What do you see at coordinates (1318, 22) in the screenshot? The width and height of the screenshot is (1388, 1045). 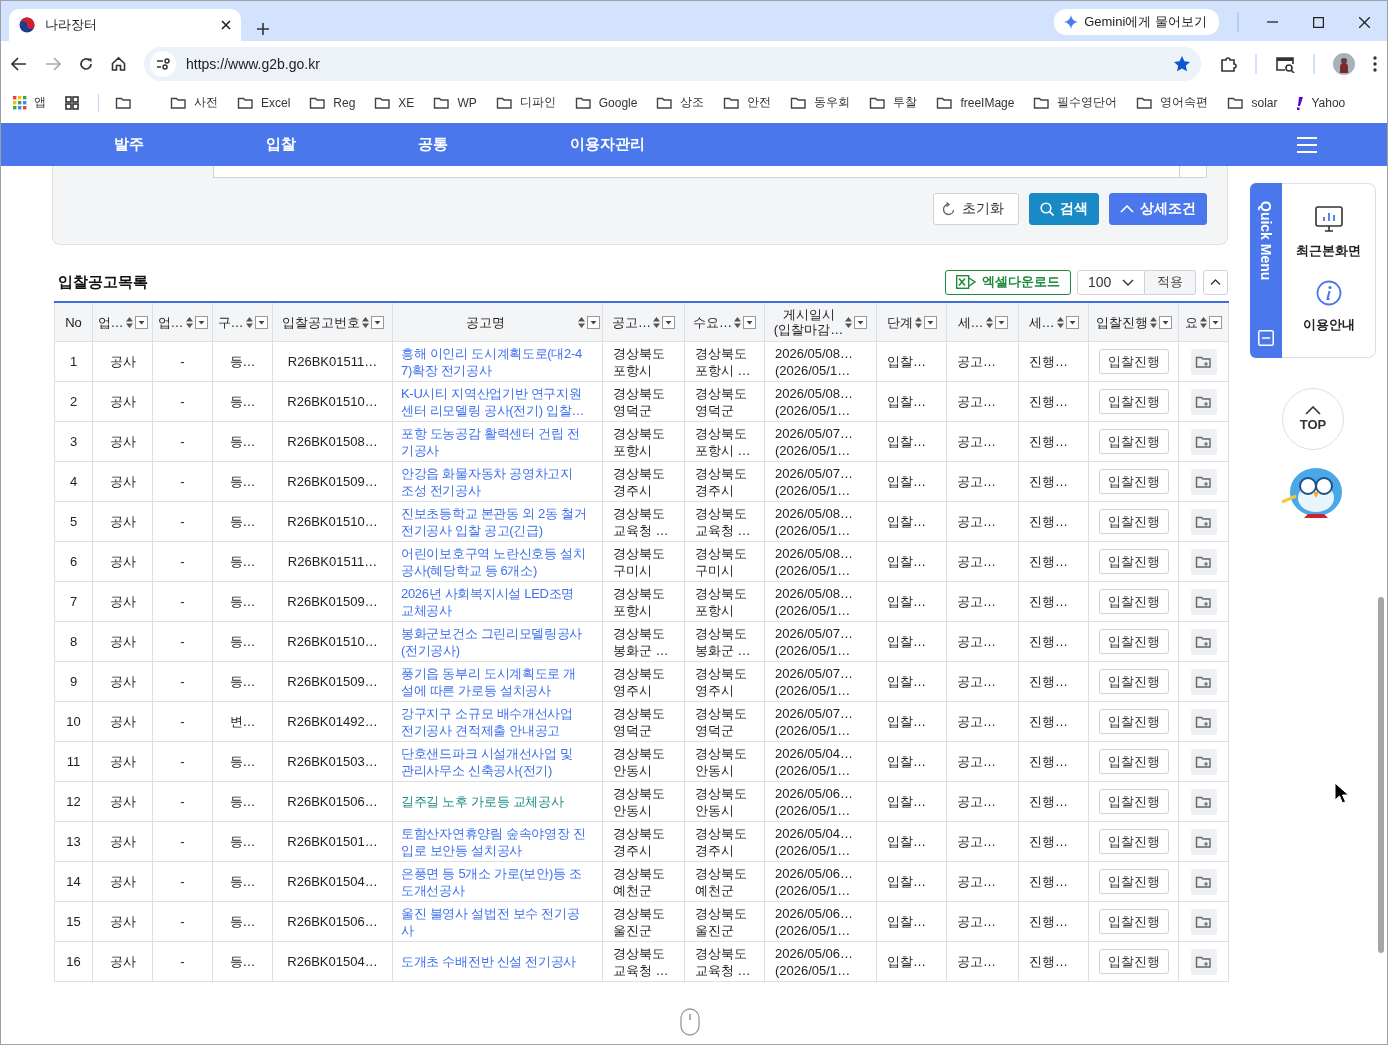 I see `maximize-icon` at bounding box center [1318, 22].